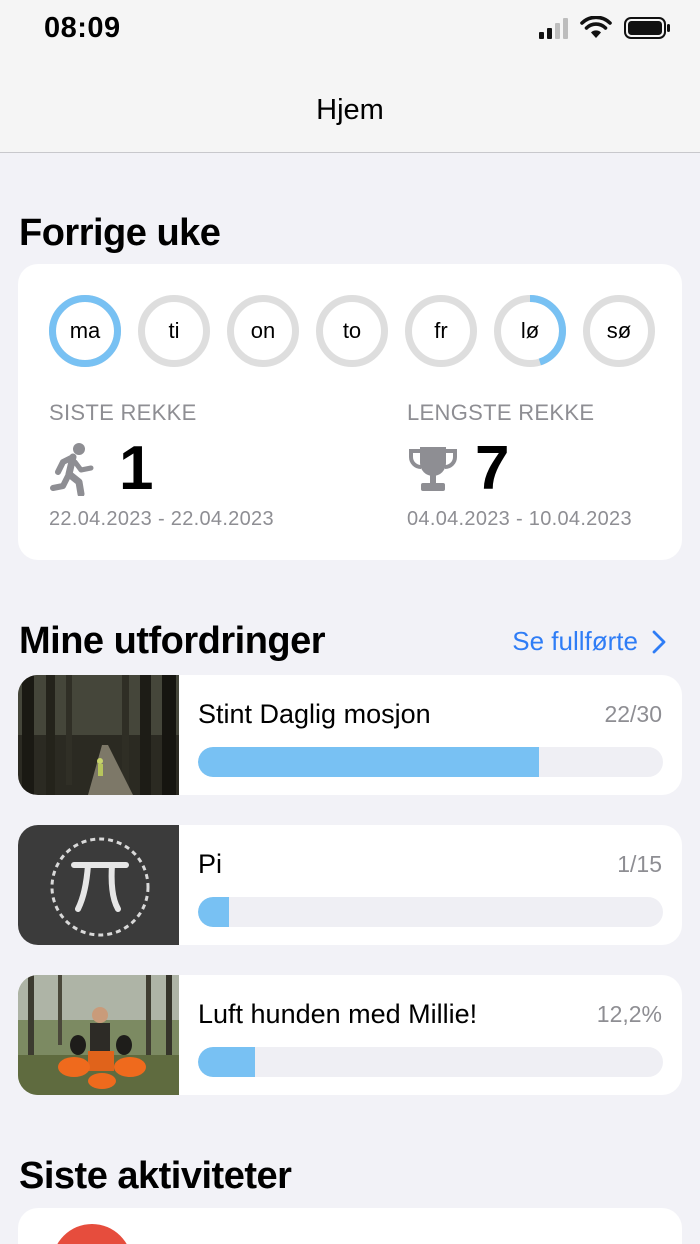  What do you see at coordinates (350, 30) in the screenshot?
I see `status-bar: 08:09` at bounding box center [350, 30].